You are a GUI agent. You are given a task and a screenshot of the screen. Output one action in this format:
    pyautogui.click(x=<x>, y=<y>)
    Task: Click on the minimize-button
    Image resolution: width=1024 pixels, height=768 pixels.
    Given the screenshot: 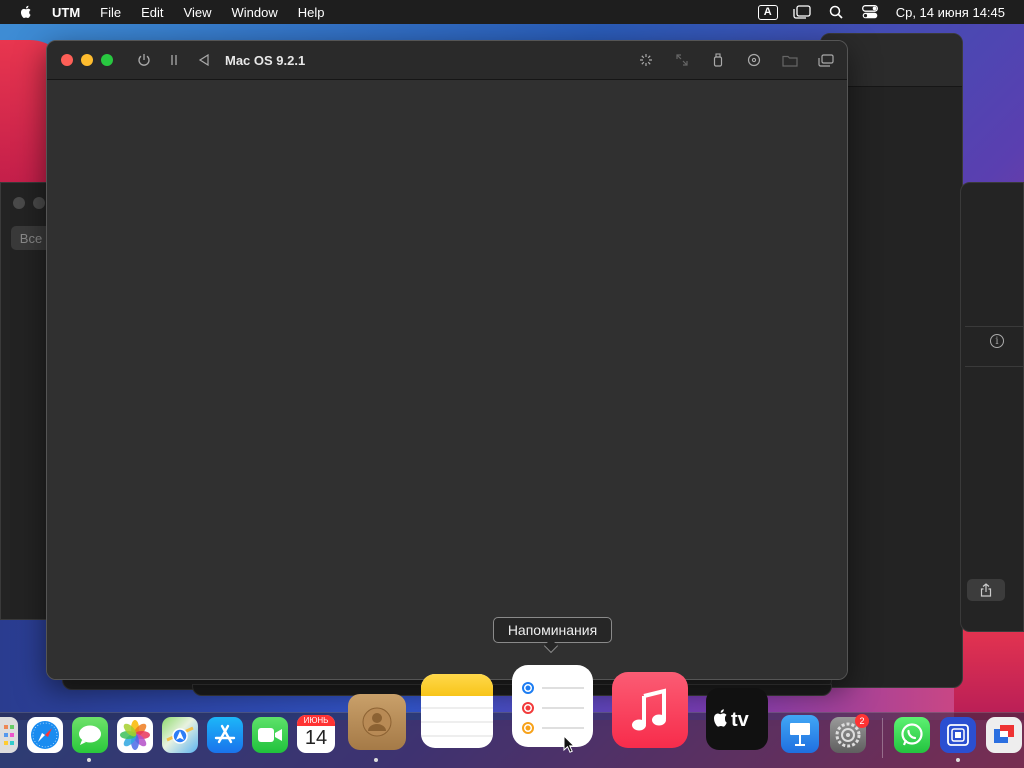 What is the action you would take?
    pyautogui.click(x=87, y=60)
    